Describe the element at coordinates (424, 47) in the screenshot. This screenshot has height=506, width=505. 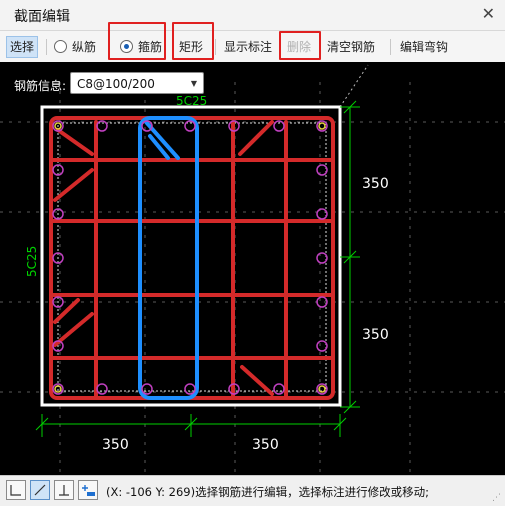
I see `edit-hook-button: 编辑弯钩` at that location.